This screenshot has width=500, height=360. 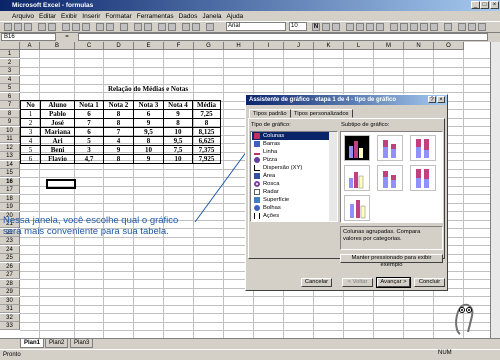 I want to click on dialog-close-button: ×, so click(x=441, y=99).